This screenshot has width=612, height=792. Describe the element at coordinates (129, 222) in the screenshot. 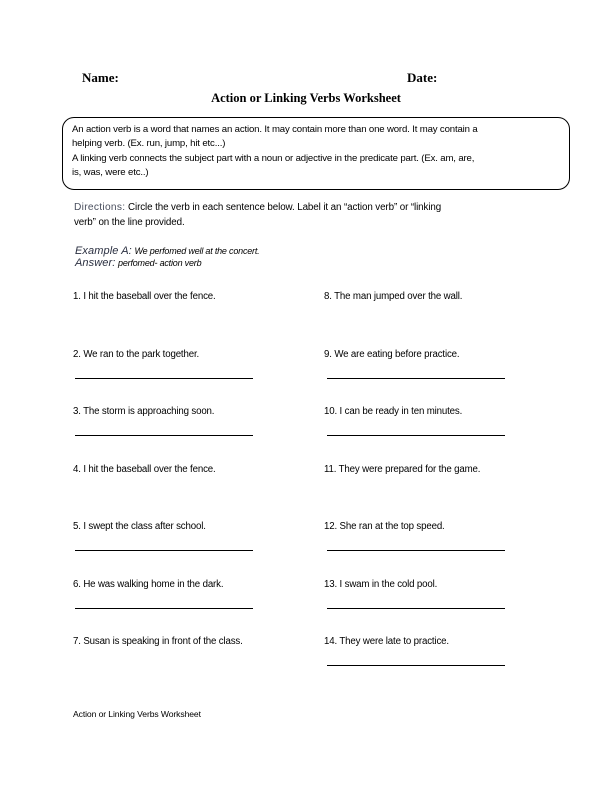

I see `directions-text-line-2: verb” on the line provided.` at that location.